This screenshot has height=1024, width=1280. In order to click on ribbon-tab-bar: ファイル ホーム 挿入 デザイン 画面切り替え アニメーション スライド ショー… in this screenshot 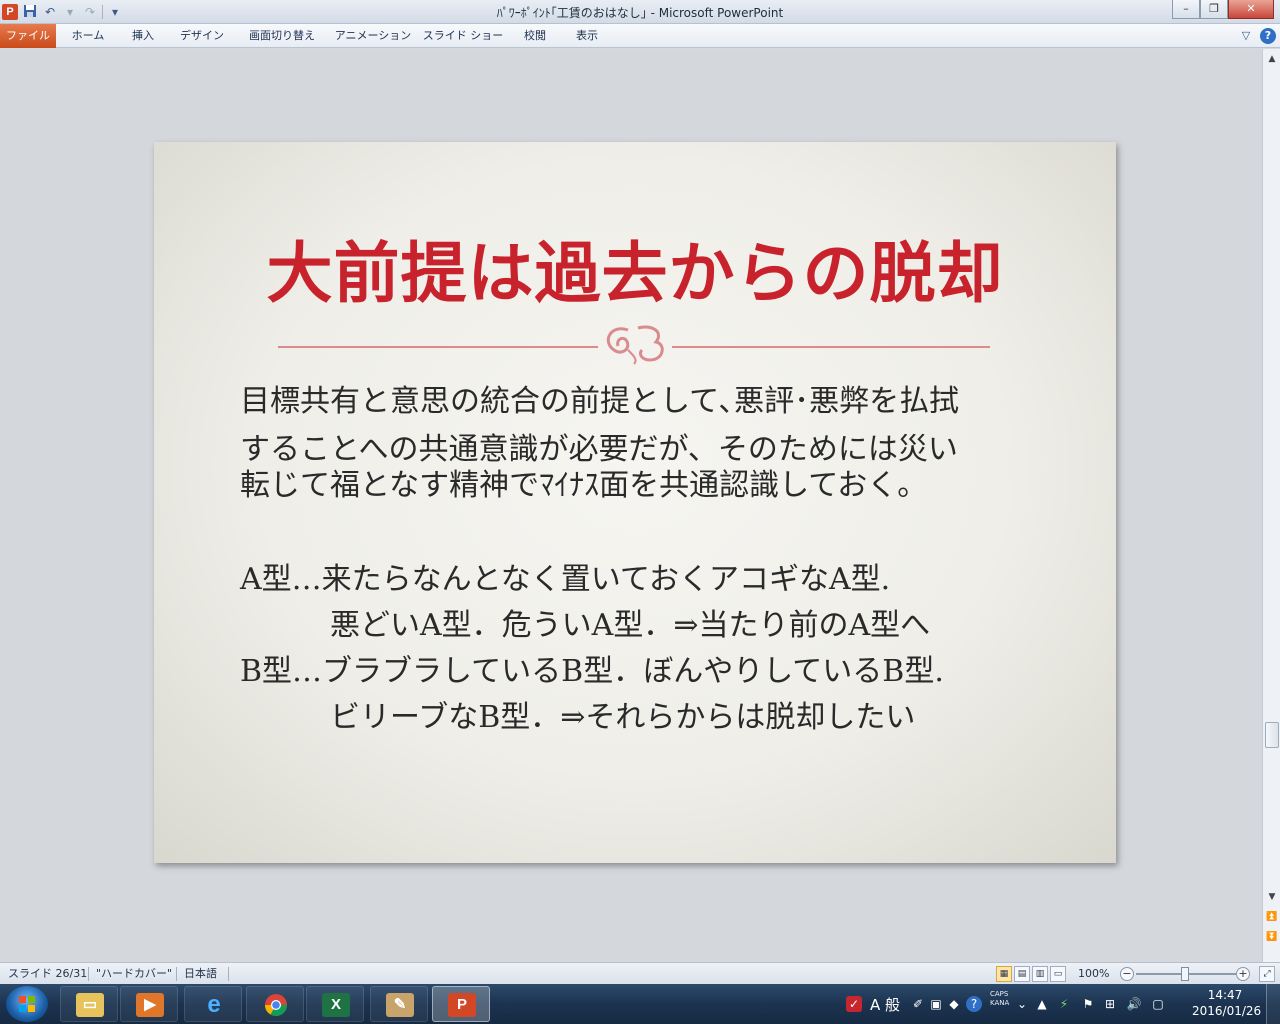, I will do `click(640, 36)`.